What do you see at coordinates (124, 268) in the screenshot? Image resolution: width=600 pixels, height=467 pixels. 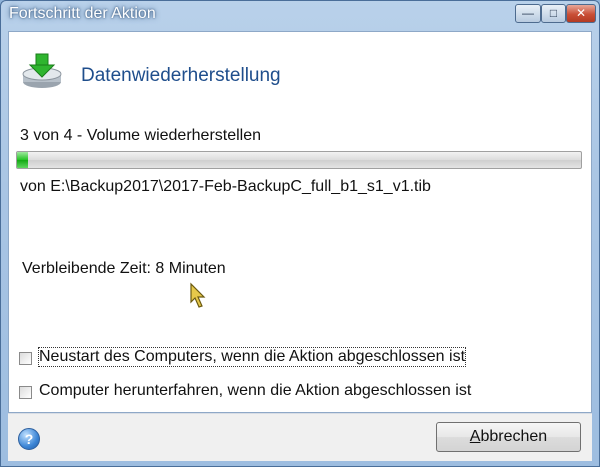 I see `remaining-time: Verbleibende Zeit: 8 Minuten` at bounding box center [124, 268].